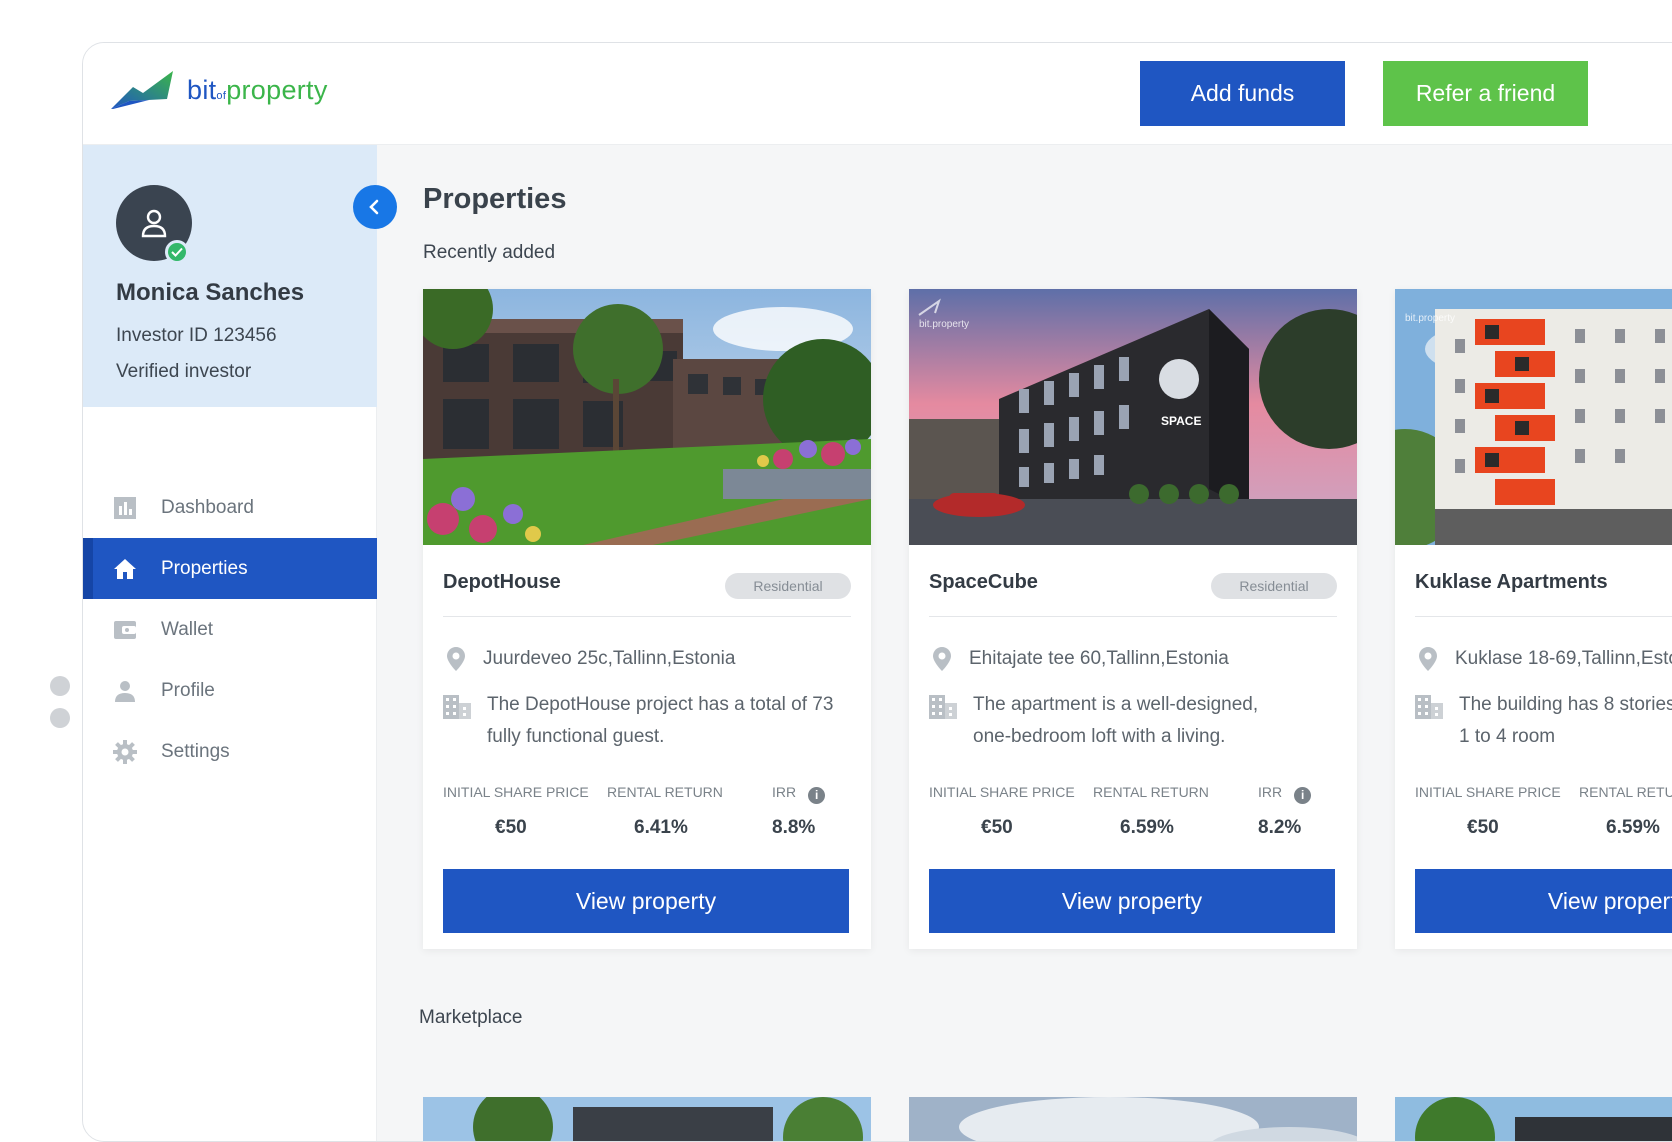  What do you see at coordinates (576, 736) in the screenshot?
I see `description-line: fully functional guest.` at bounding box center [576, 736].